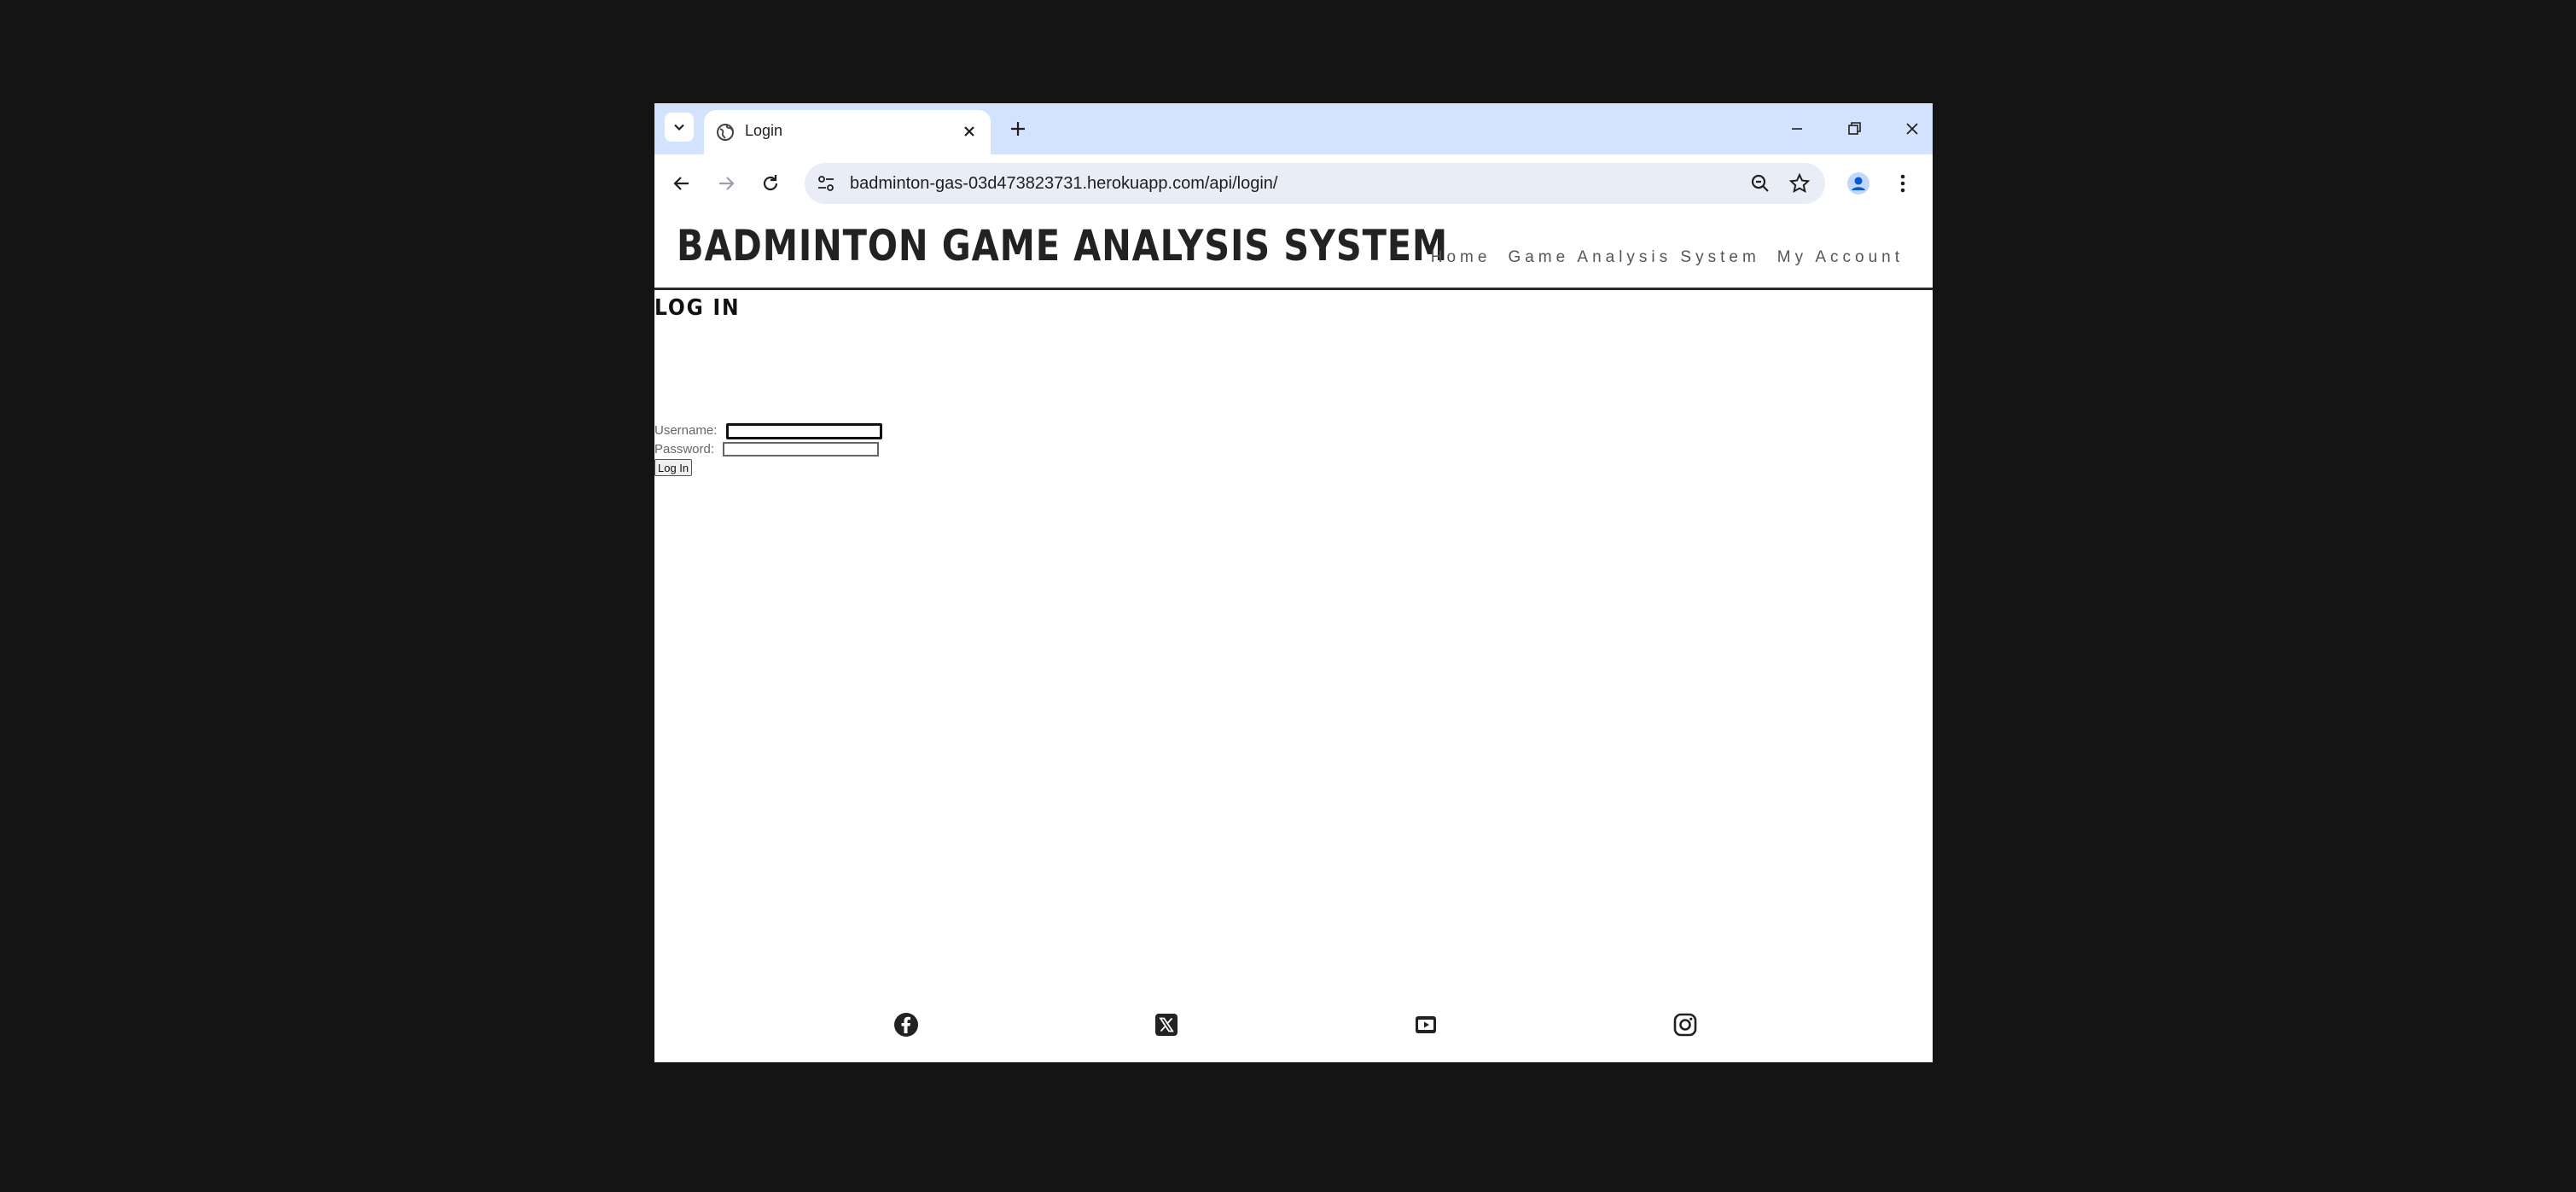  What do you see at coordinates (1760, 184) in the screenshot?
I see `zoom-icon` at bounding box center [1760, 184].